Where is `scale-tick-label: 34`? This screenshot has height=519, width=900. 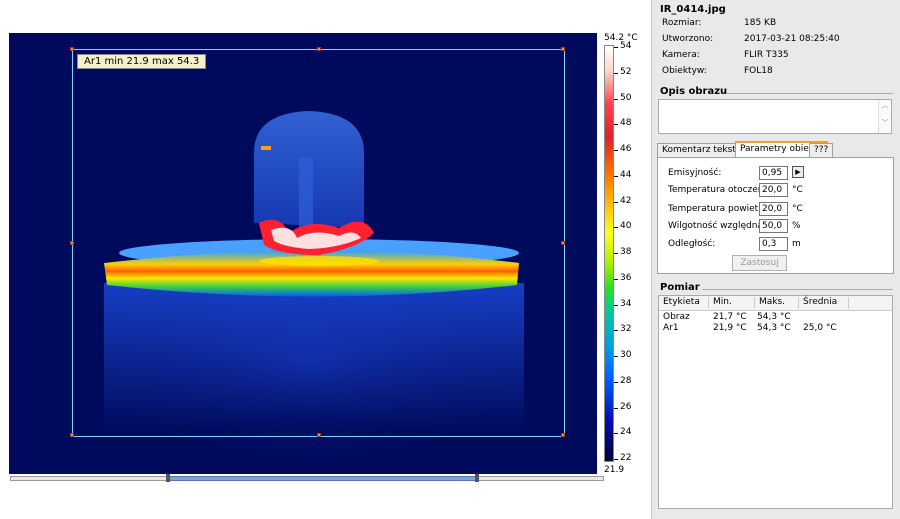
scale-tick-label: 34 is located at coordinates (626, 304).